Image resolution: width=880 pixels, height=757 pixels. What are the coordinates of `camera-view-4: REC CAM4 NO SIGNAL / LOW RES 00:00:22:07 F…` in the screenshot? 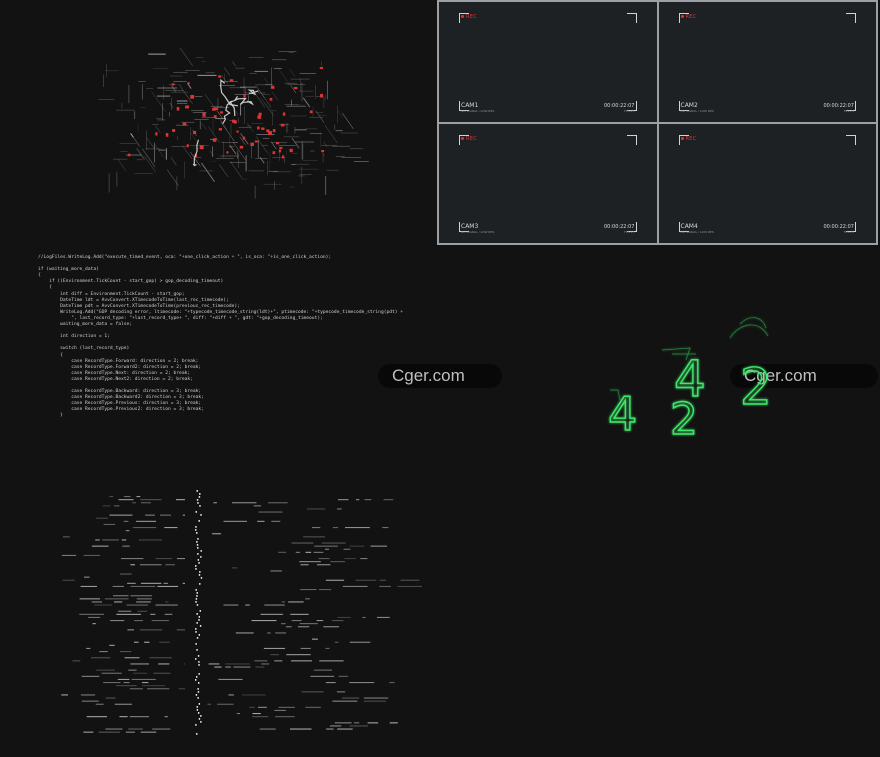 It's located at (767, 183).